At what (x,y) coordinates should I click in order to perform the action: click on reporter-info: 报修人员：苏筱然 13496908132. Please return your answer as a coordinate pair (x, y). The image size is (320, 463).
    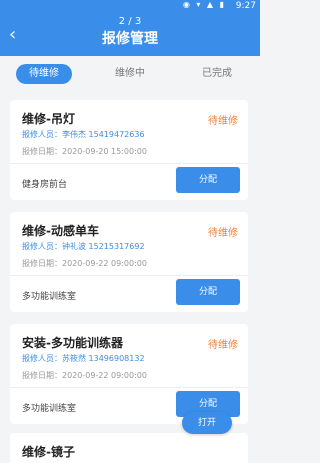
    Looking at the image, I should click on (83, 358).